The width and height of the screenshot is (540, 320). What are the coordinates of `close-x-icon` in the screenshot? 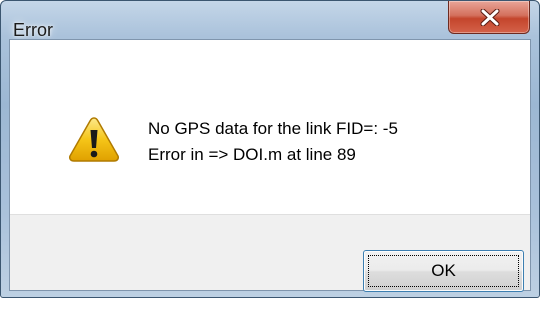 It's located at (490, 17).